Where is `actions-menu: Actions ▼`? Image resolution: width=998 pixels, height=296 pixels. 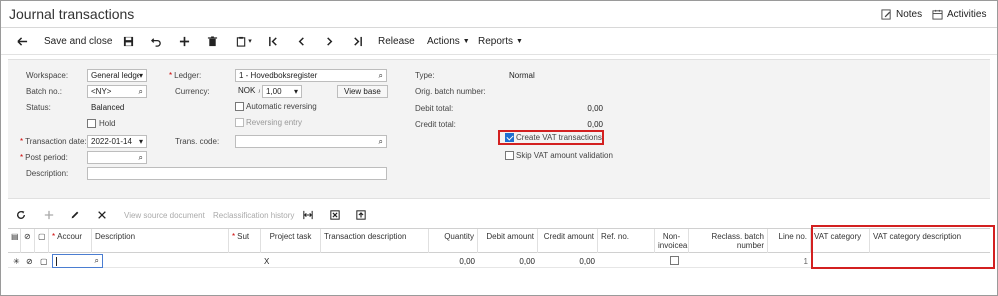 actions-menu: Actions ▼ is located at coordinates (448, 41).